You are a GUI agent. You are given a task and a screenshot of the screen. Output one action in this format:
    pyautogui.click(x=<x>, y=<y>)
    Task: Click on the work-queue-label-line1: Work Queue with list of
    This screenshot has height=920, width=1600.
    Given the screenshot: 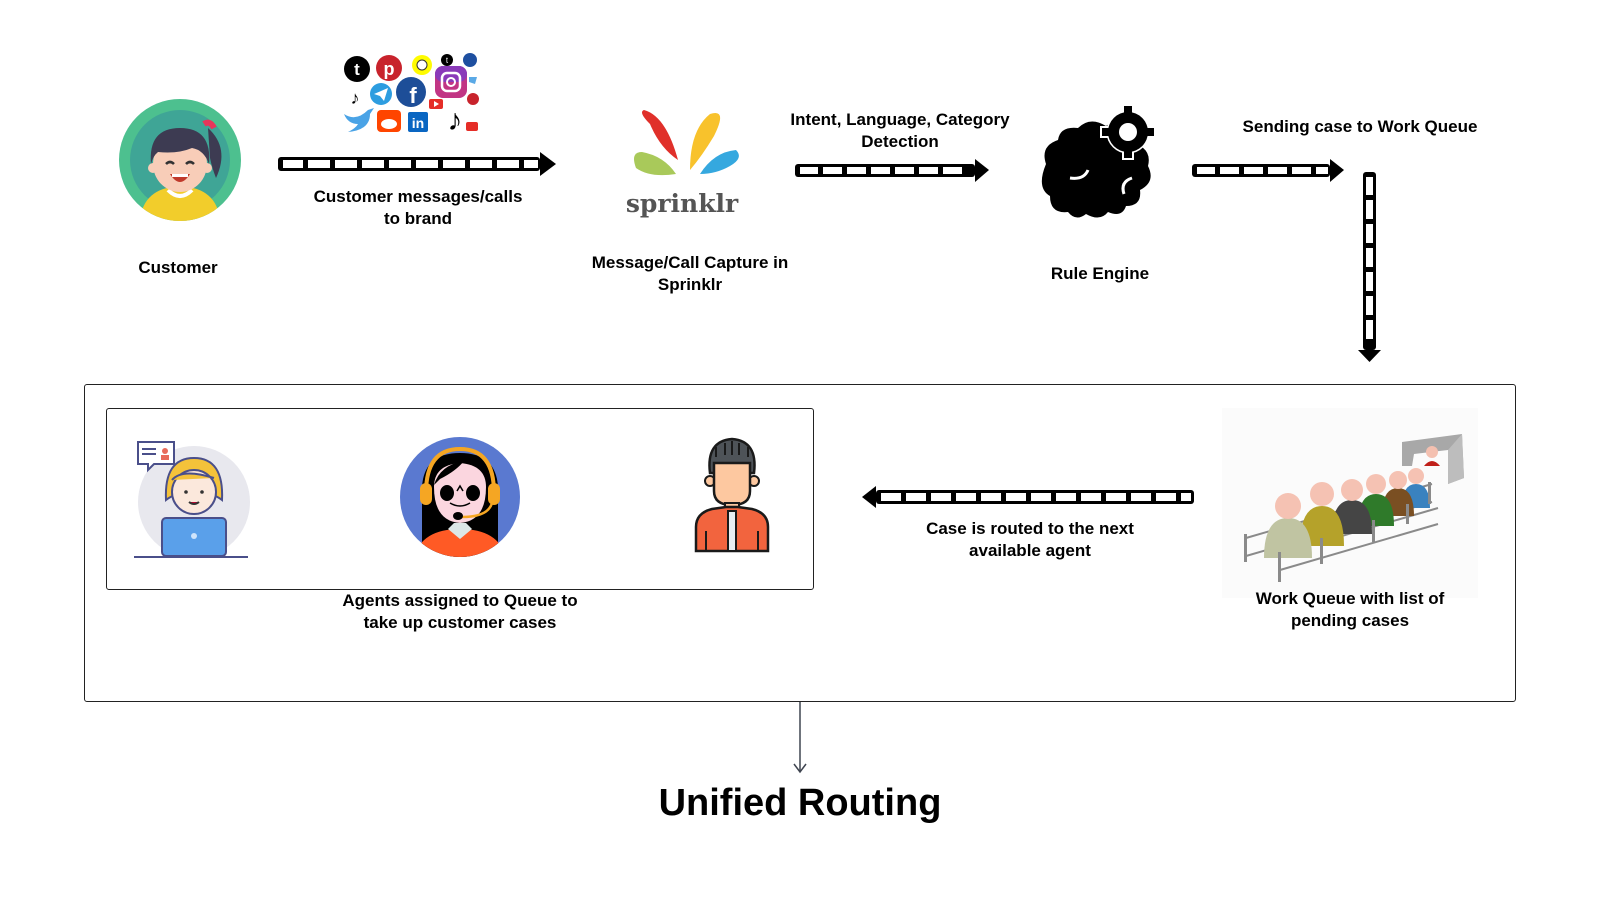 What is the action you would take?
    pyautogui.click(x=1350, y=598)
    